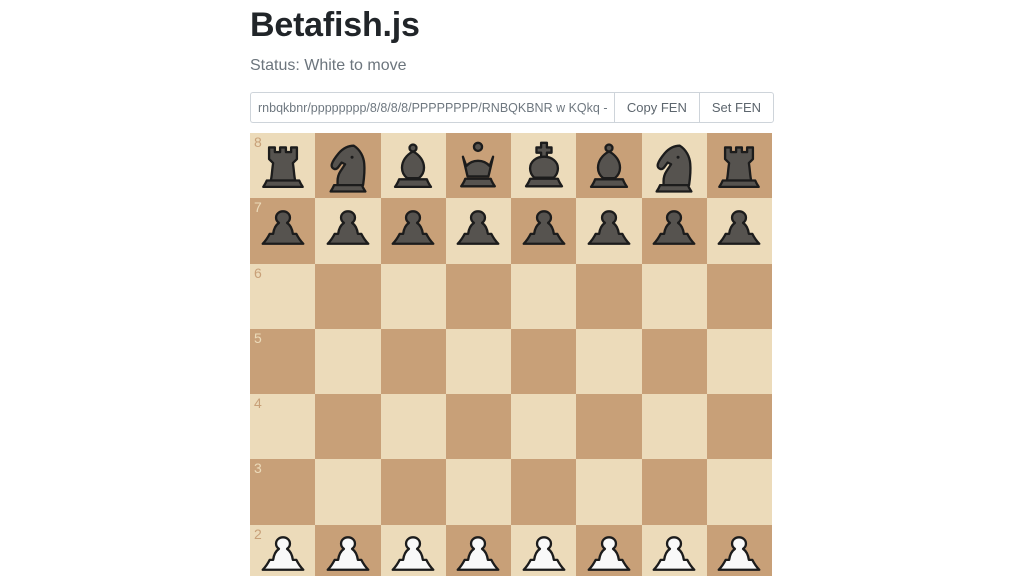 The width and height of the screenshot is (1024, 576). What do you see at coordinates (544, 361) in the screenshot?
I see `board-square-e5` at bounding box center [544, 361].